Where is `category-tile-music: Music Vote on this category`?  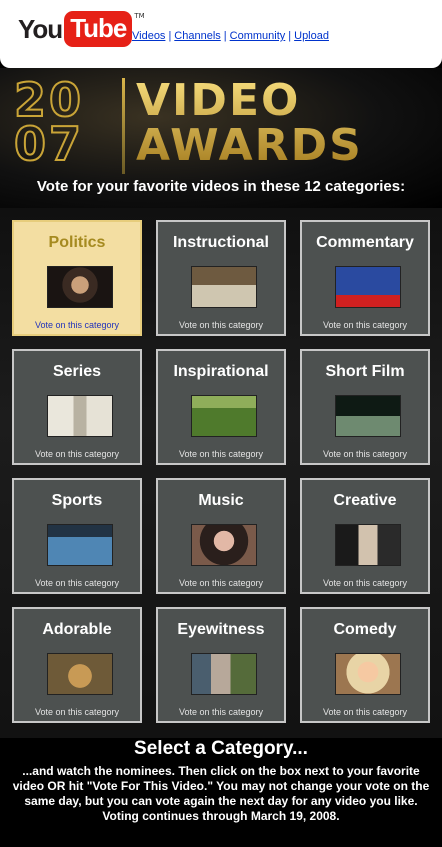 category-tile-music: Music Vote on this category is located at coordinates (221, 536).